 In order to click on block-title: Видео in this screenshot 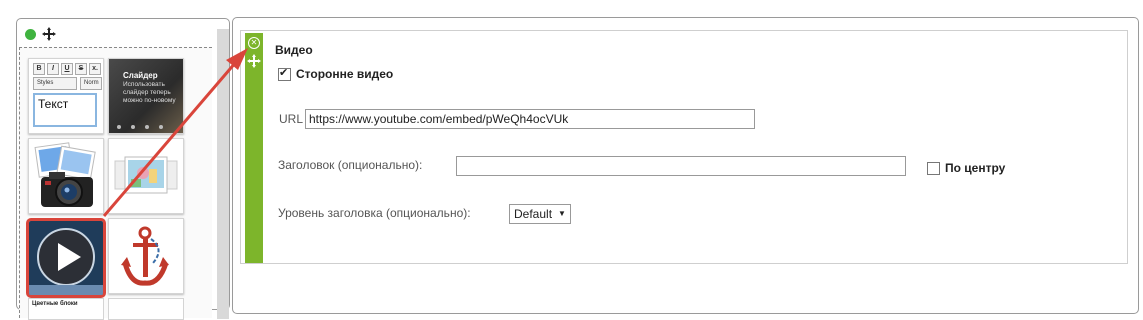, I will do `click(294, 50)`.